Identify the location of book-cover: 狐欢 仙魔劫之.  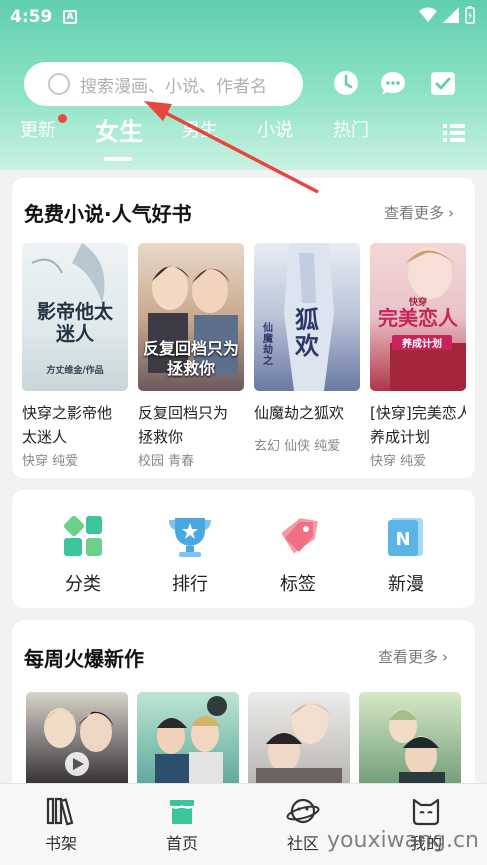
(307, 317).